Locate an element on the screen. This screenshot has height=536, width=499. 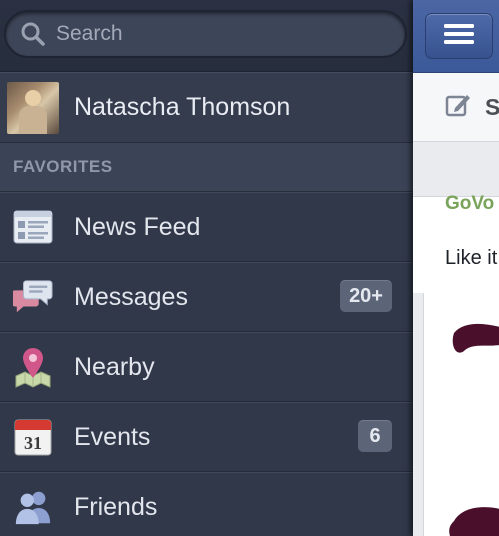
profile-row: Natascha Thomson is located at coordinates (206, 107).